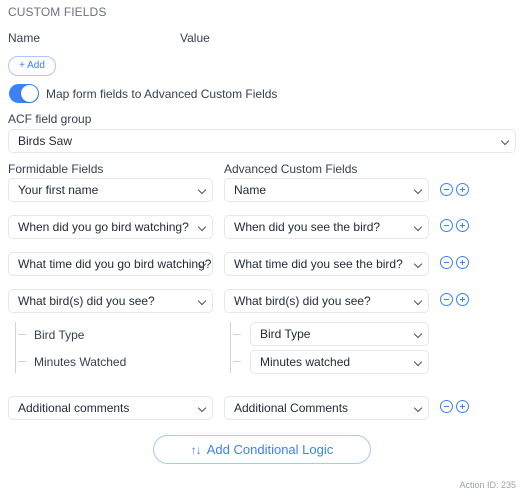  Describe the element at coordinates (305, 362) in the screenshot. I see `acf-subfield-value: Minutes watched` at that location.